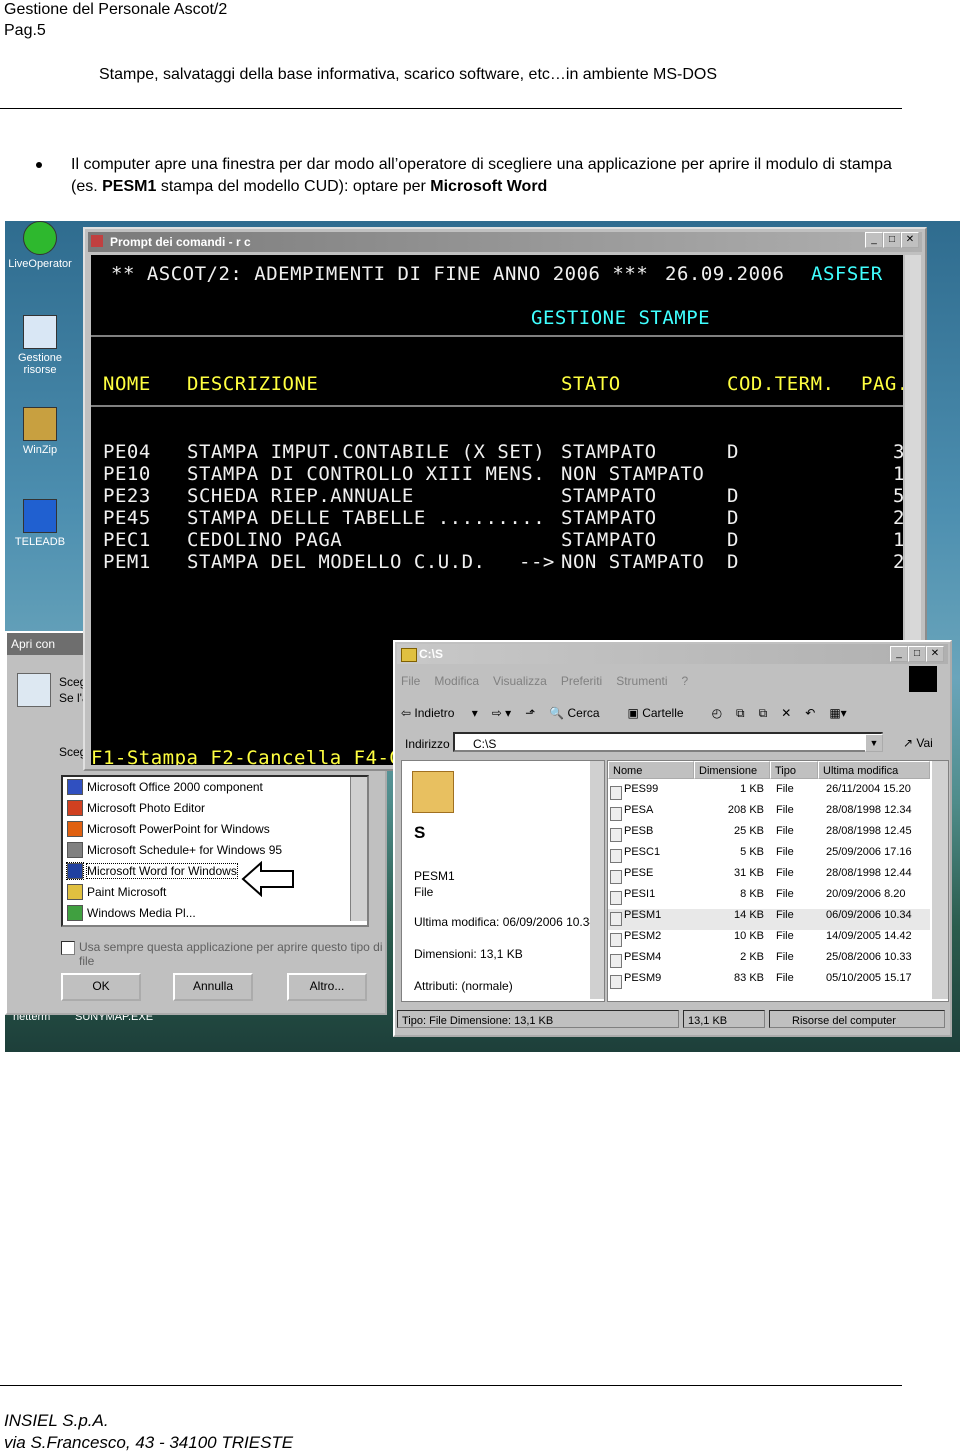 The height and width of the screenshot is (1455, 960). What do you see at coordinates (168, 829) in the screenshot?
I see `program-item: Microsoft PowerPoint for Windows` at bounding box center [168, 829].